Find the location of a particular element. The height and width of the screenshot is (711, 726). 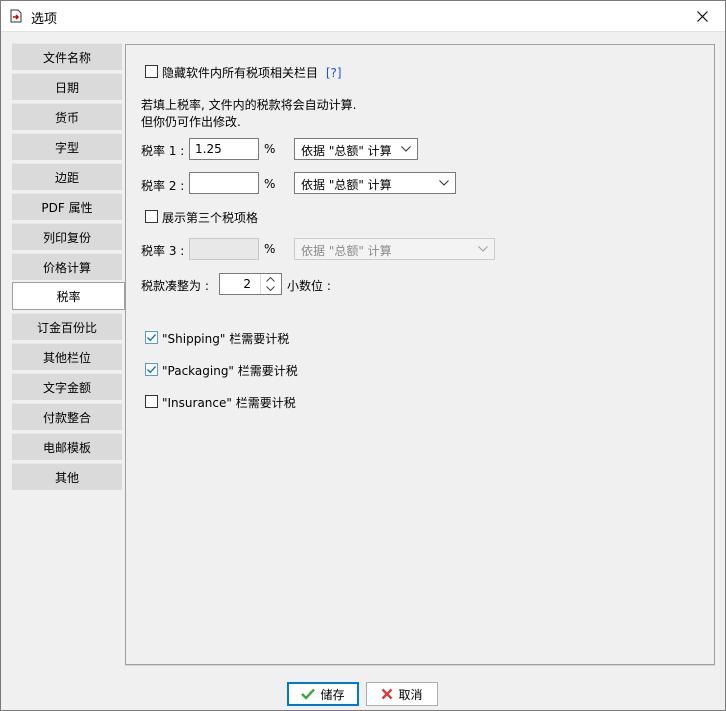

window-title: 选项 is located at coordinates (44, 19).